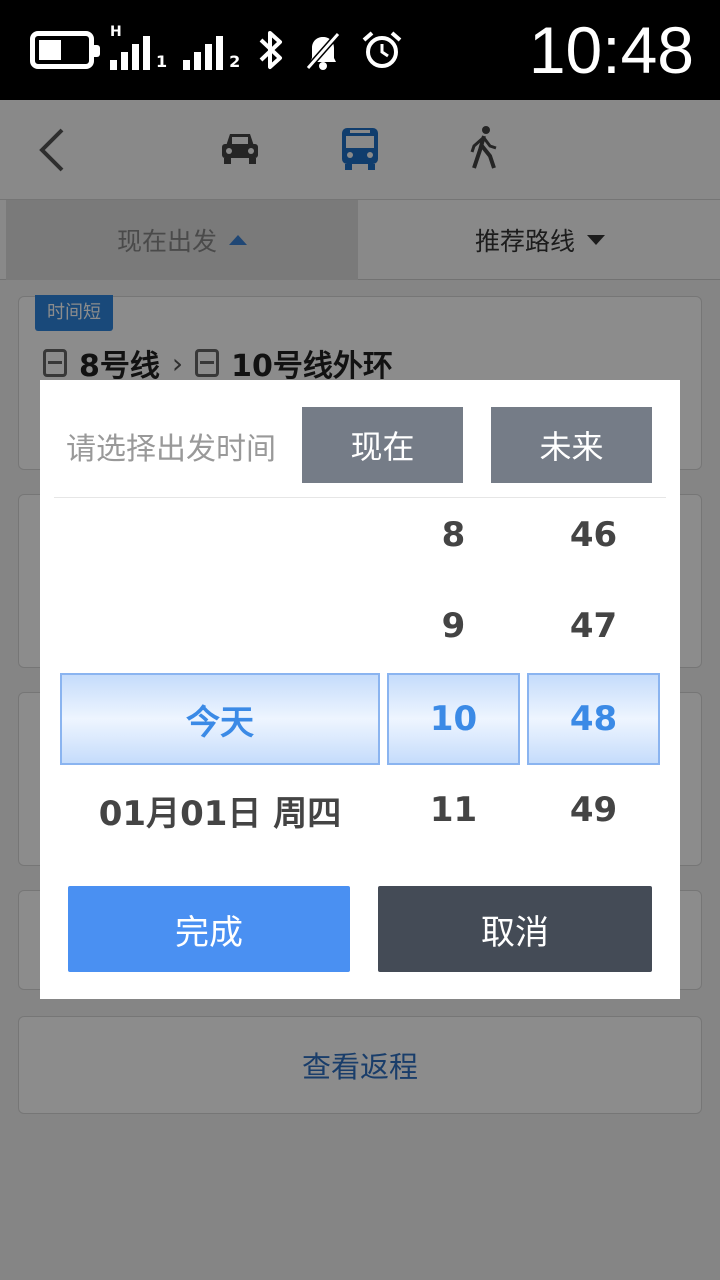 This screenshot has width=720, height=1280. What do you see at coordinates (116, 32) in the screenshot?
I see `network-type-label: H` at bounding box center [116, 32].